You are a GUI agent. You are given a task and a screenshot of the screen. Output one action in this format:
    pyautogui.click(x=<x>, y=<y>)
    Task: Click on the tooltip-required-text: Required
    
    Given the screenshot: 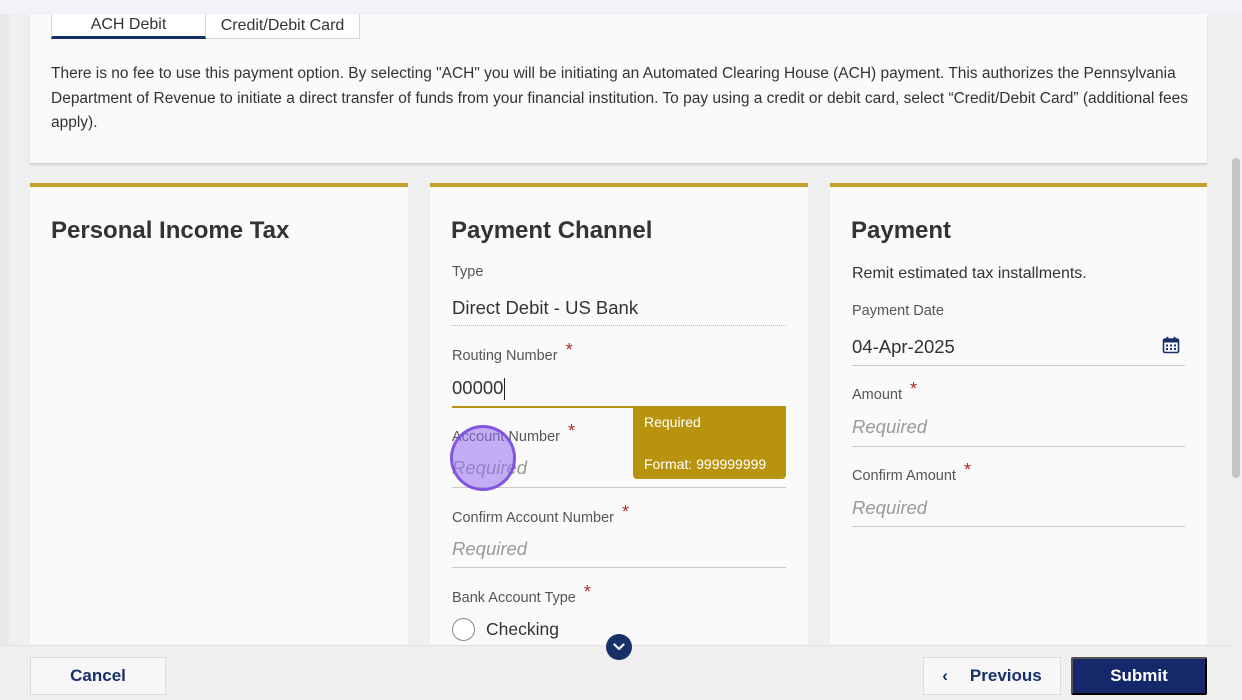 What is the action you would take?
    pyautogui.click(x=672, y=422)
    